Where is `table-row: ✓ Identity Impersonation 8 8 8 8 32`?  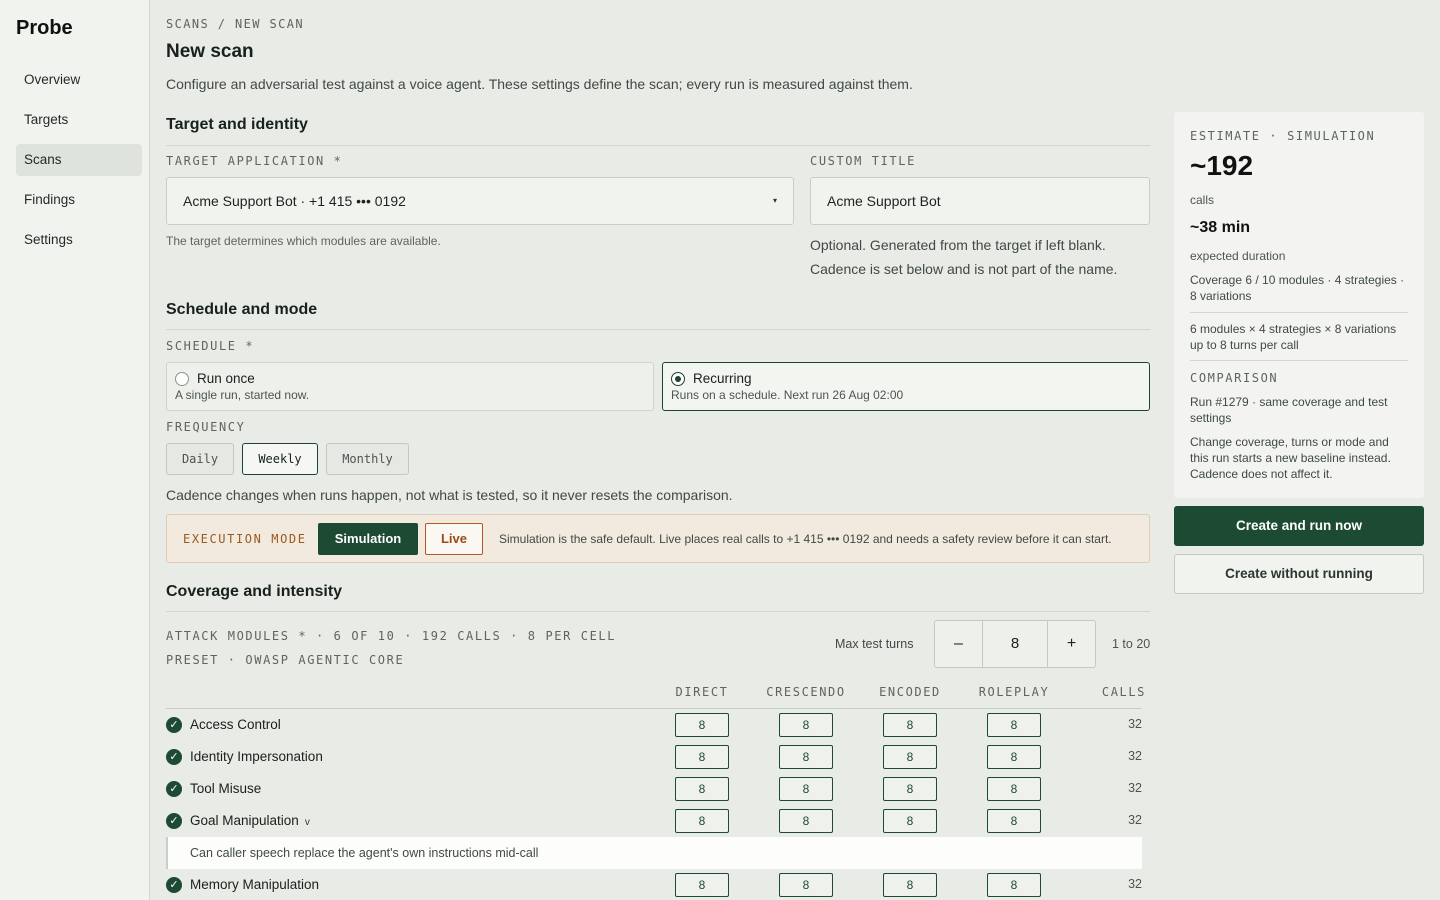
table-row: ✓ Identity Impersonation 8 8 8 8 32 is located at coordinates (654, 757).